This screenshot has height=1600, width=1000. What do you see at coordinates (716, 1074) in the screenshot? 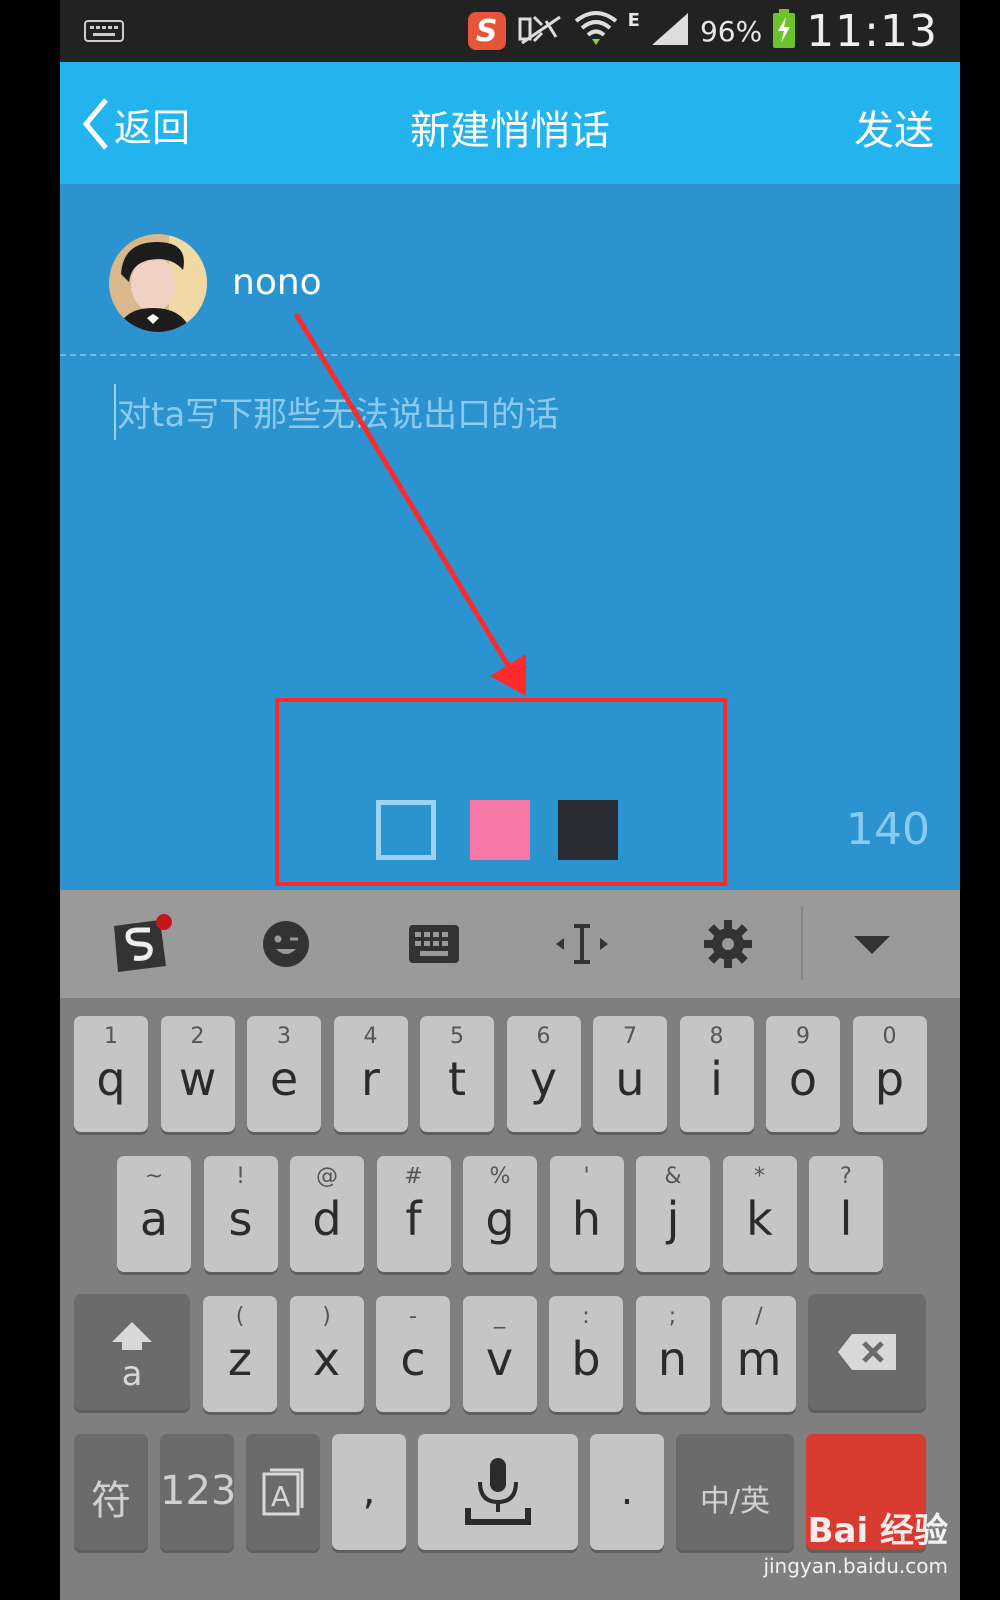
I see `key-i: 8i` at bounding box center [716, 1074].